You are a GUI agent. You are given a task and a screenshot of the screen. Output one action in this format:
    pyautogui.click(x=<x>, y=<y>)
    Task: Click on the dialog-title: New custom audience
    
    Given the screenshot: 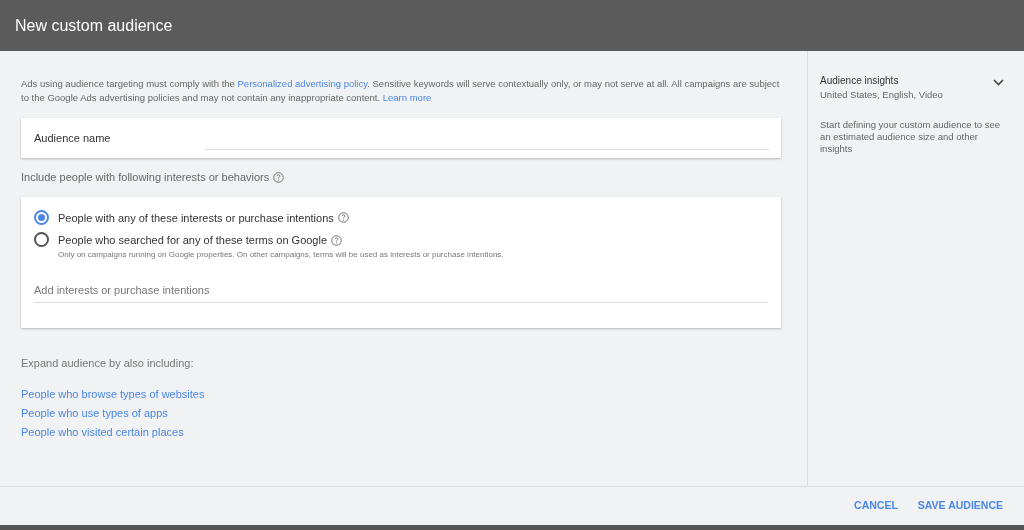 What is the action you would take?
    pyautogui.click(x=94, y=25)
    